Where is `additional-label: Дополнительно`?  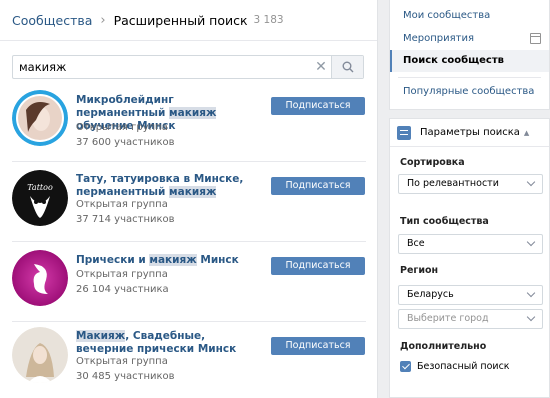
additional-label: Дополнительно is located at coordinates (443, 346).